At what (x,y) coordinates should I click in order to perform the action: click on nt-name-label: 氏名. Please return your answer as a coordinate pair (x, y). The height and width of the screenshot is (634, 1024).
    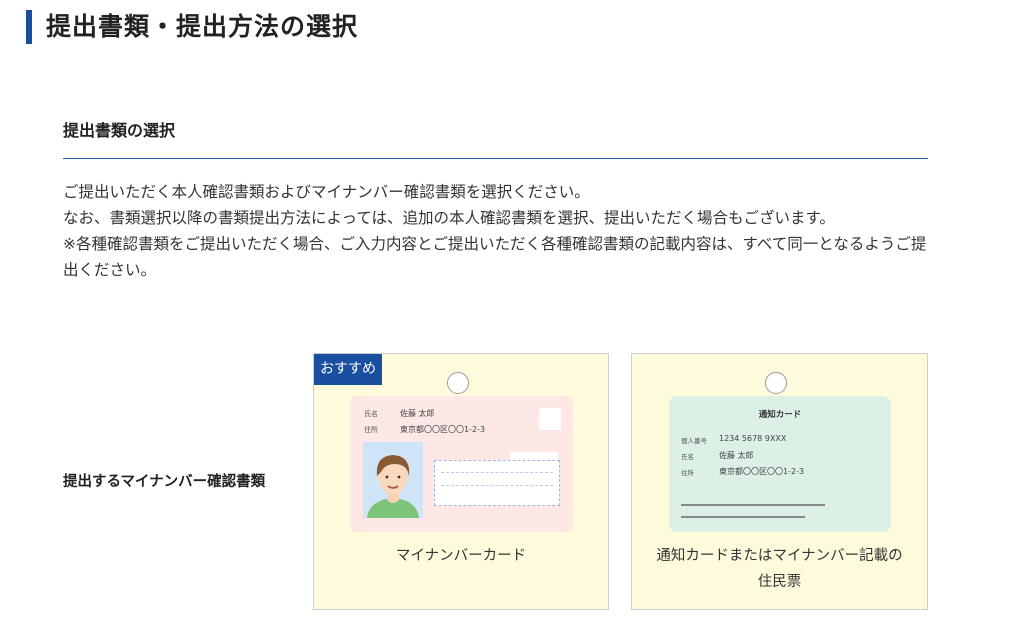
    Looking at the image, I should click on (687, 457).